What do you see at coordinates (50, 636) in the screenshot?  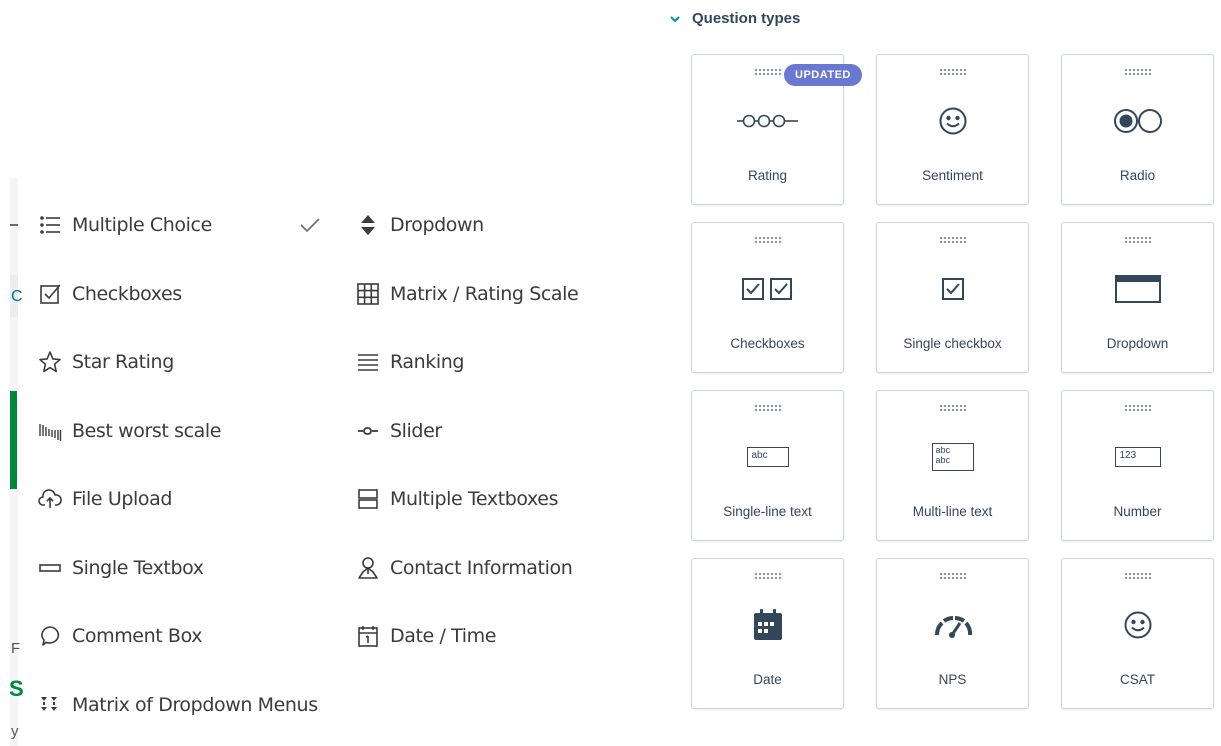 I see `speech-bubble-icon` at bounding box center [50, 636].